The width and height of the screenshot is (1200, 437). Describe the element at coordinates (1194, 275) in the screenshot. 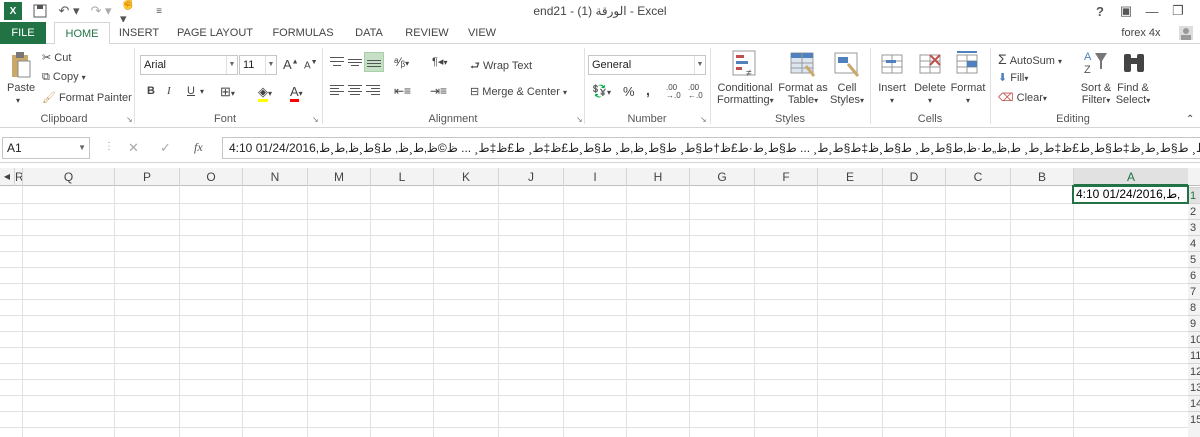

I see `row-header: 6` at that location.